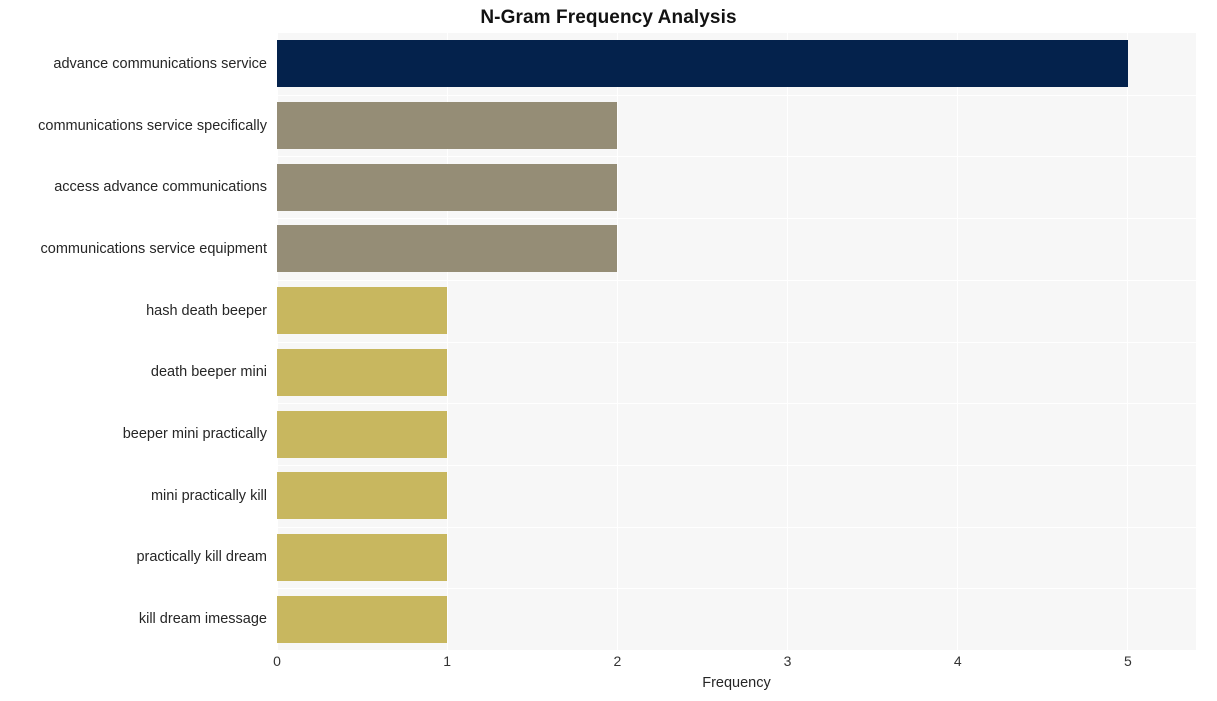  I want to click on x-axis-tick-label: 5, so click(1128, 661).